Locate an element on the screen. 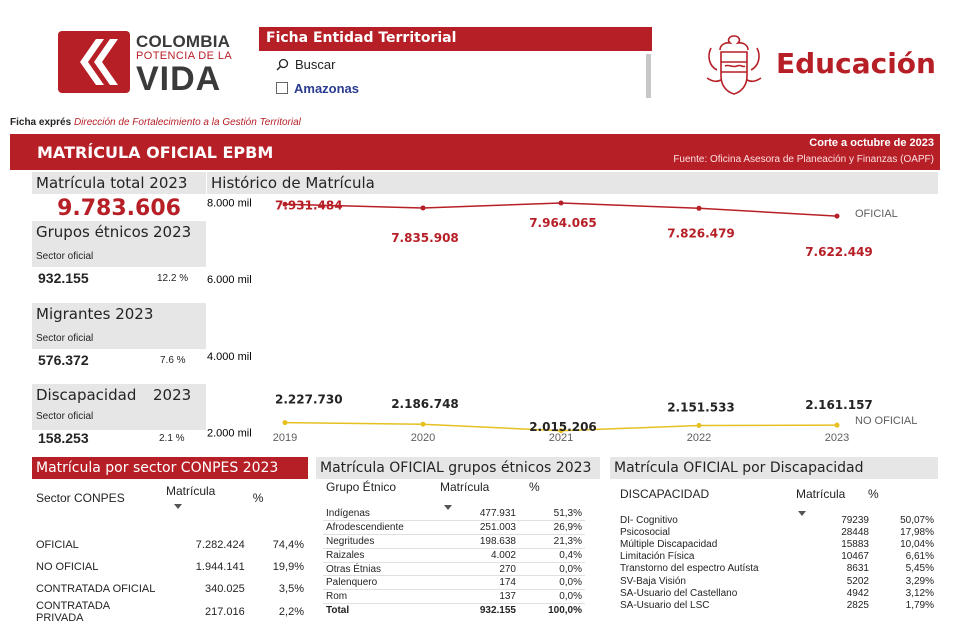  total-card: Matrícula total 2023 is located at coordinates (119, 183).